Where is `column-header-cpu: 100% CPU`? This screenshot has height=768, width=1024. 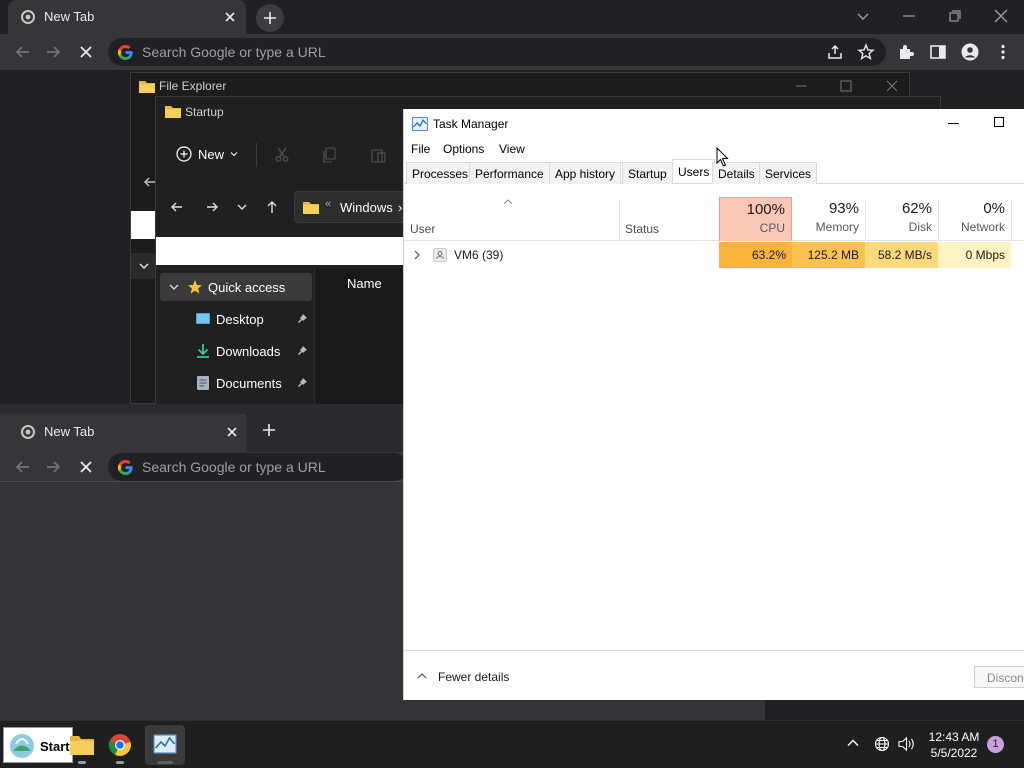
column-header-cpu: 100% CPU is located at coordinates (755, 219).